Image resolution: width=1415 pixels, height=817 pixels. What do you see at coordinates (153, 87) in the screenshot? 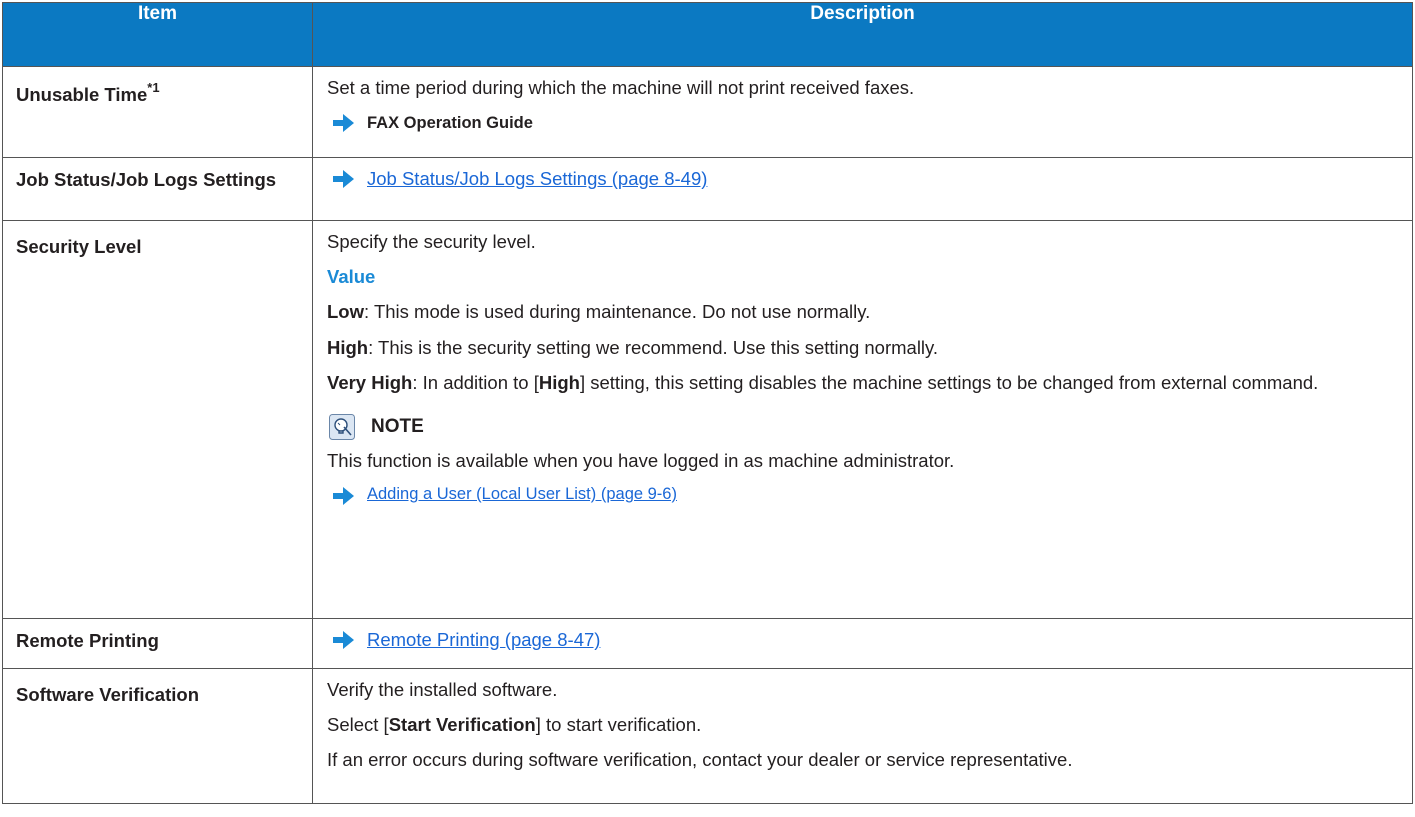
I see `footnote-marker: *1` at bounding box center [153, 87].